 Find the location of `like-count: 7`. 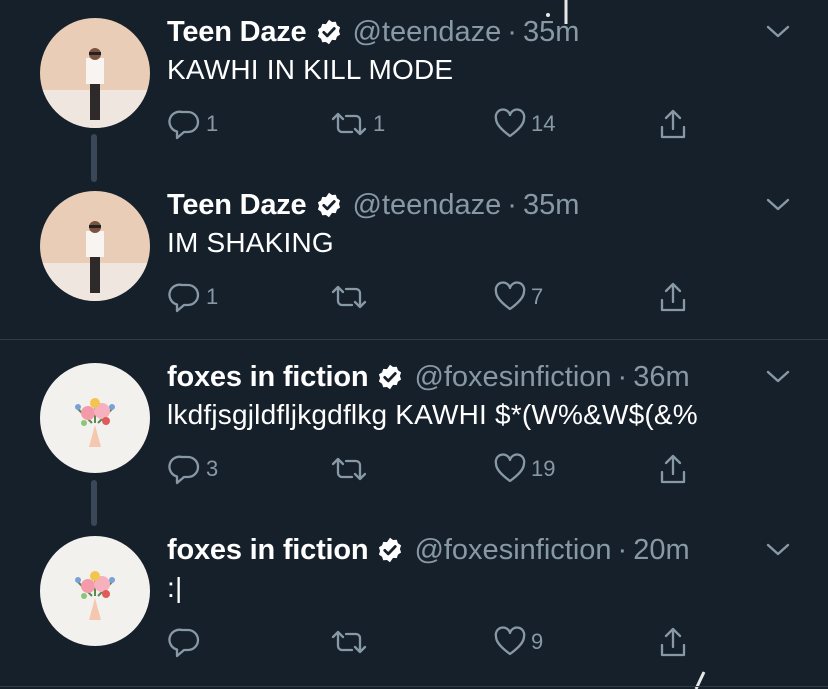

like-count: 7 is located at coordinates (537, 296).